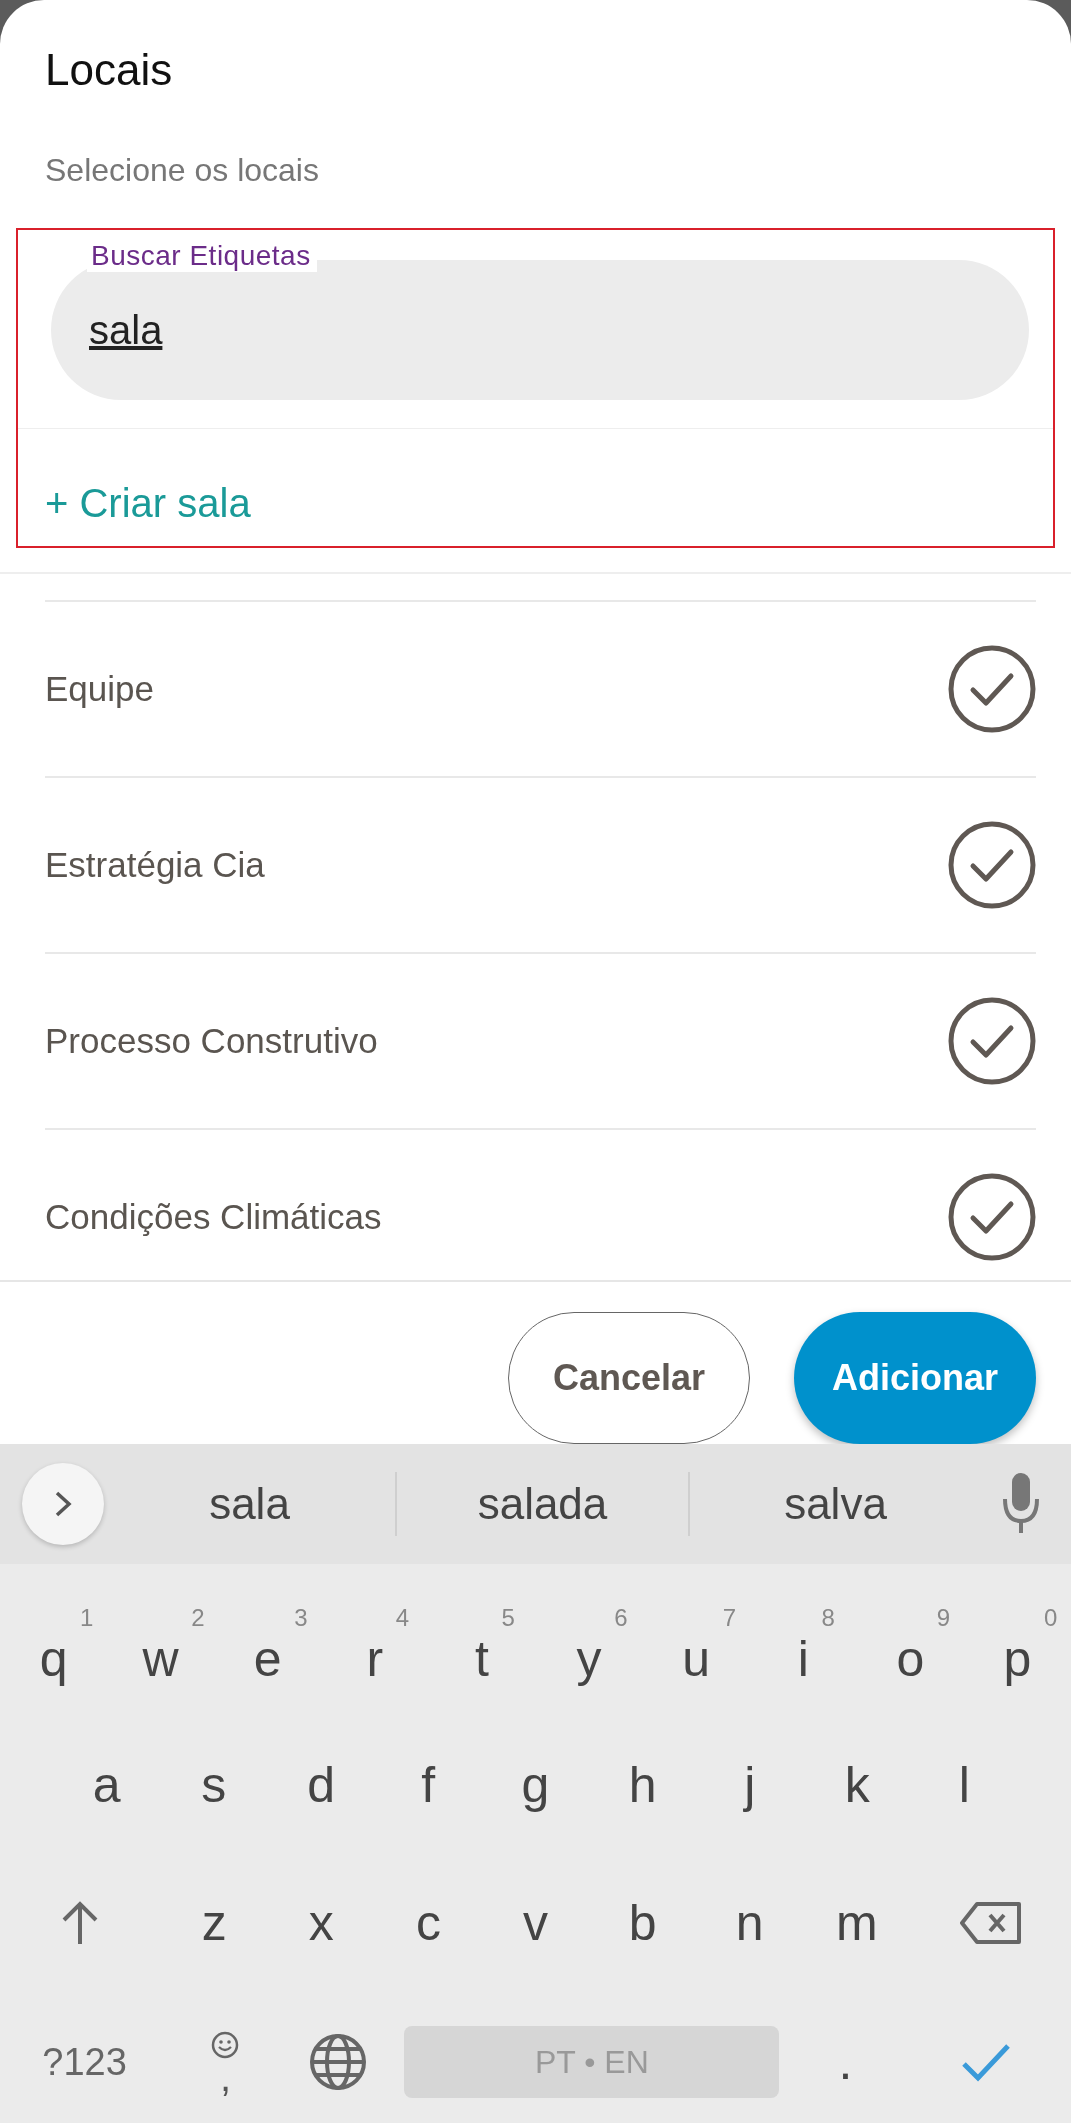 Image resolution: width=1071 pixels, height=2123 pixels. I want to click on location-name: Equipe, so click(99, 689).